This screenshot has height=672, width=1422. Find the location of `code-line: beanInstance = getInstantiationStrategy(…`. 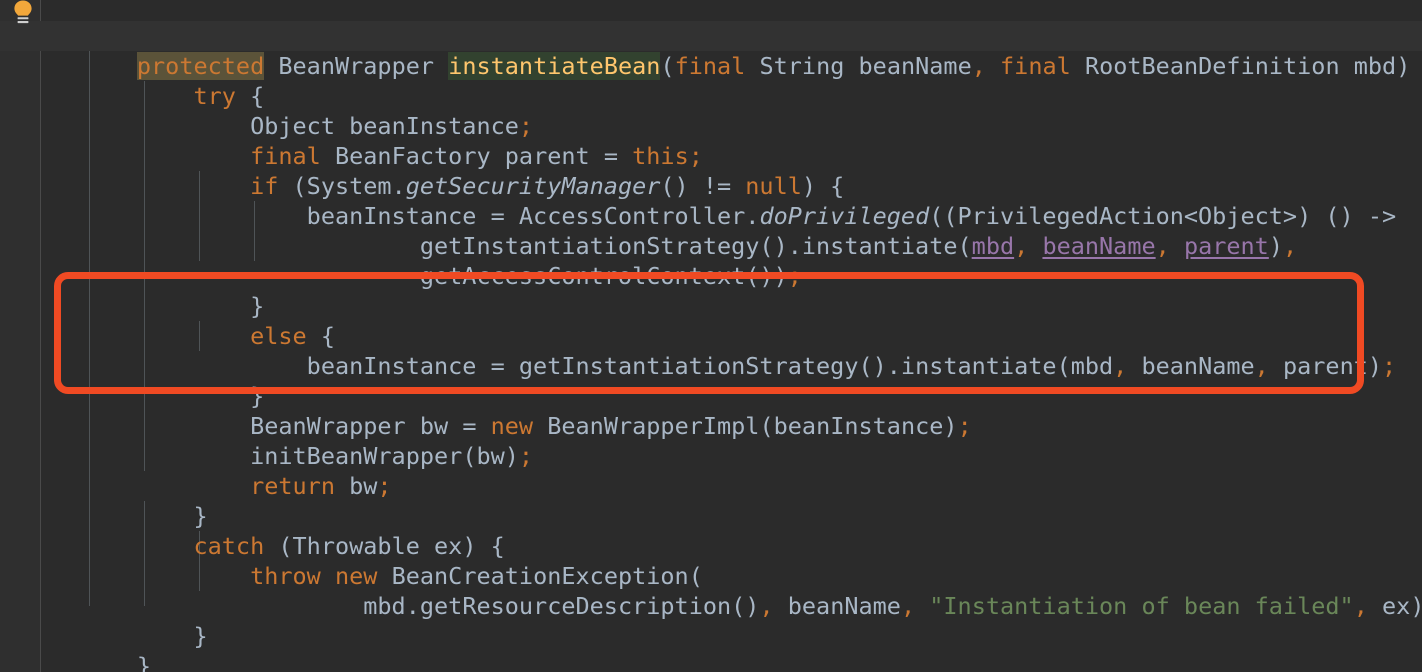

code-line: beanInstance = getInstantiationStrategy(… is located at coordinates (711, 350).